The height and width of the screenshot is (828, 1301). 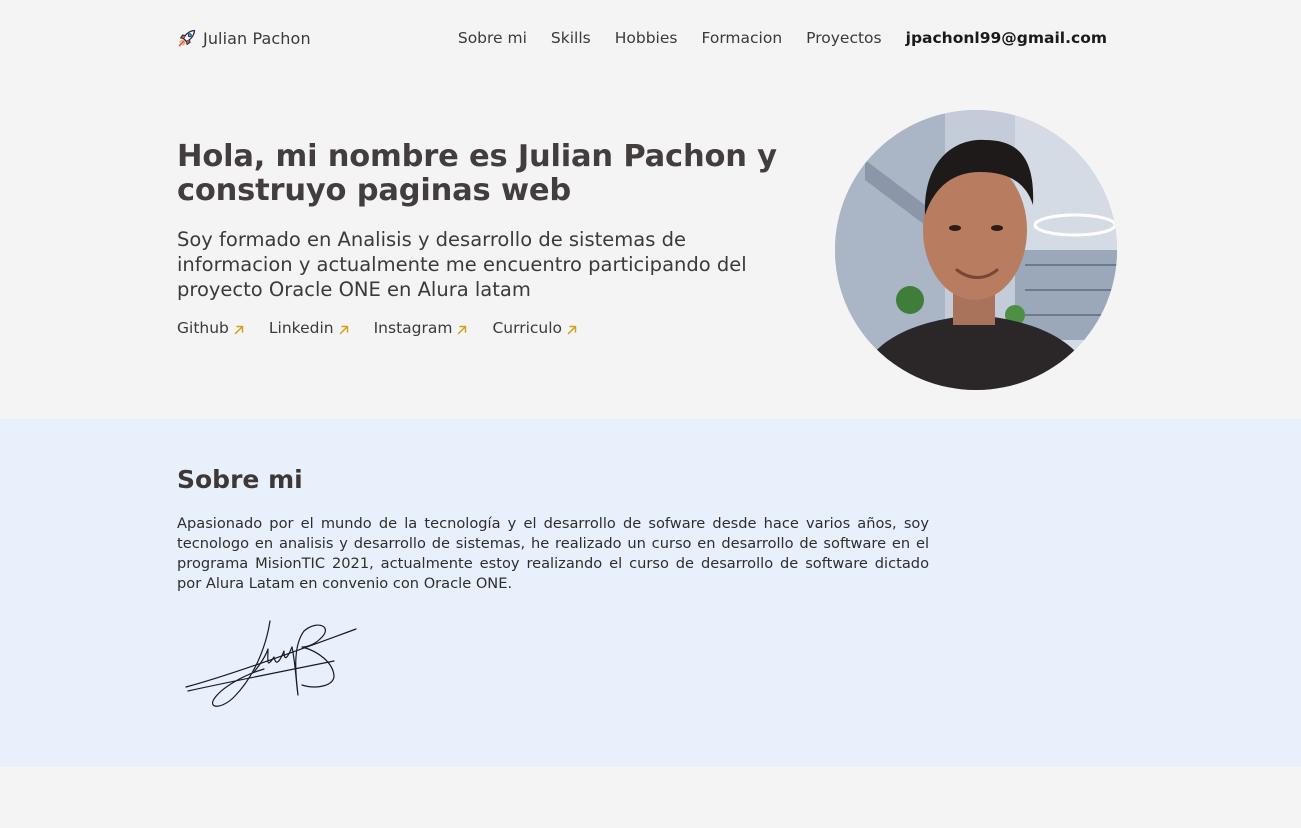 I want to click on curriculo-link: Curriculo, so click(x=535, y=328).